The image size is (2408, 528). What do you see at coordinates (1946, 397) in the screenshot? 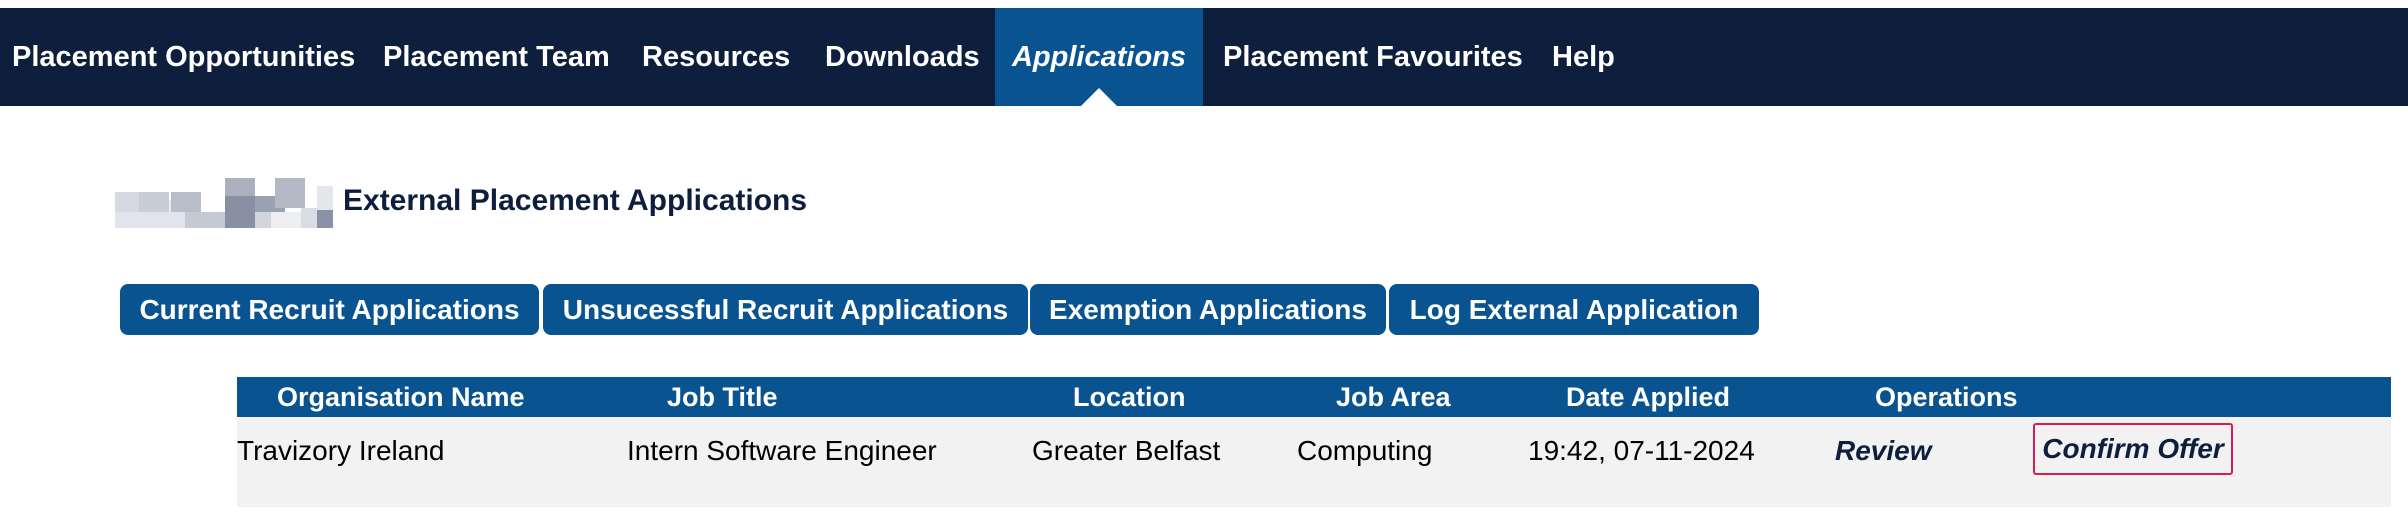
I see `column-header-operations: Operations` at bounding box center [1946, 397].